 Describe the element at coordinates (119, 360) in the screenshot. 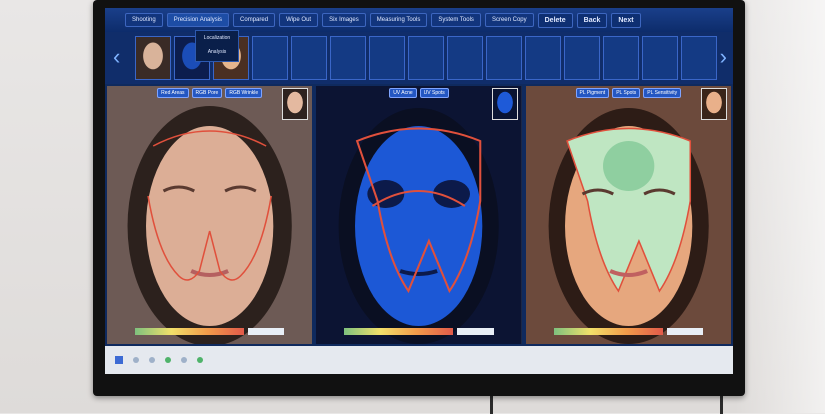

I see `windows-start-icon` at that location.